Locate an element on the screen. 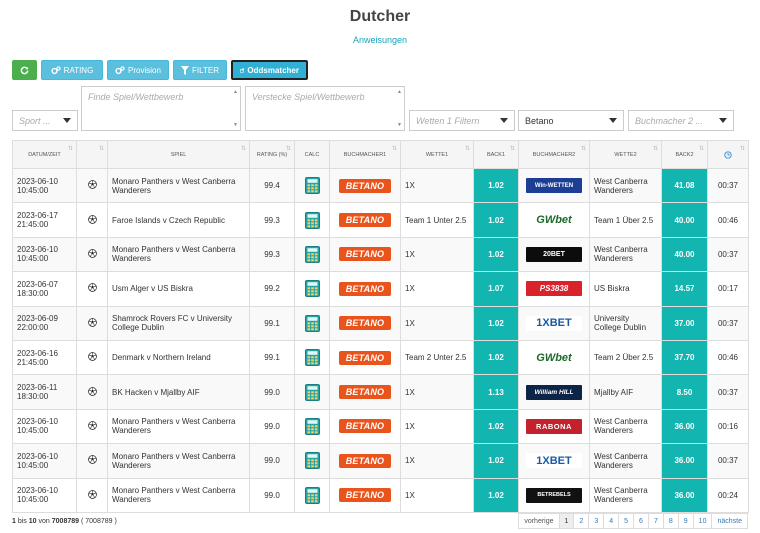 The width and height of the screenshot is (760, 533). back2-cell: 14.57 is located at coordinates (684, 289).